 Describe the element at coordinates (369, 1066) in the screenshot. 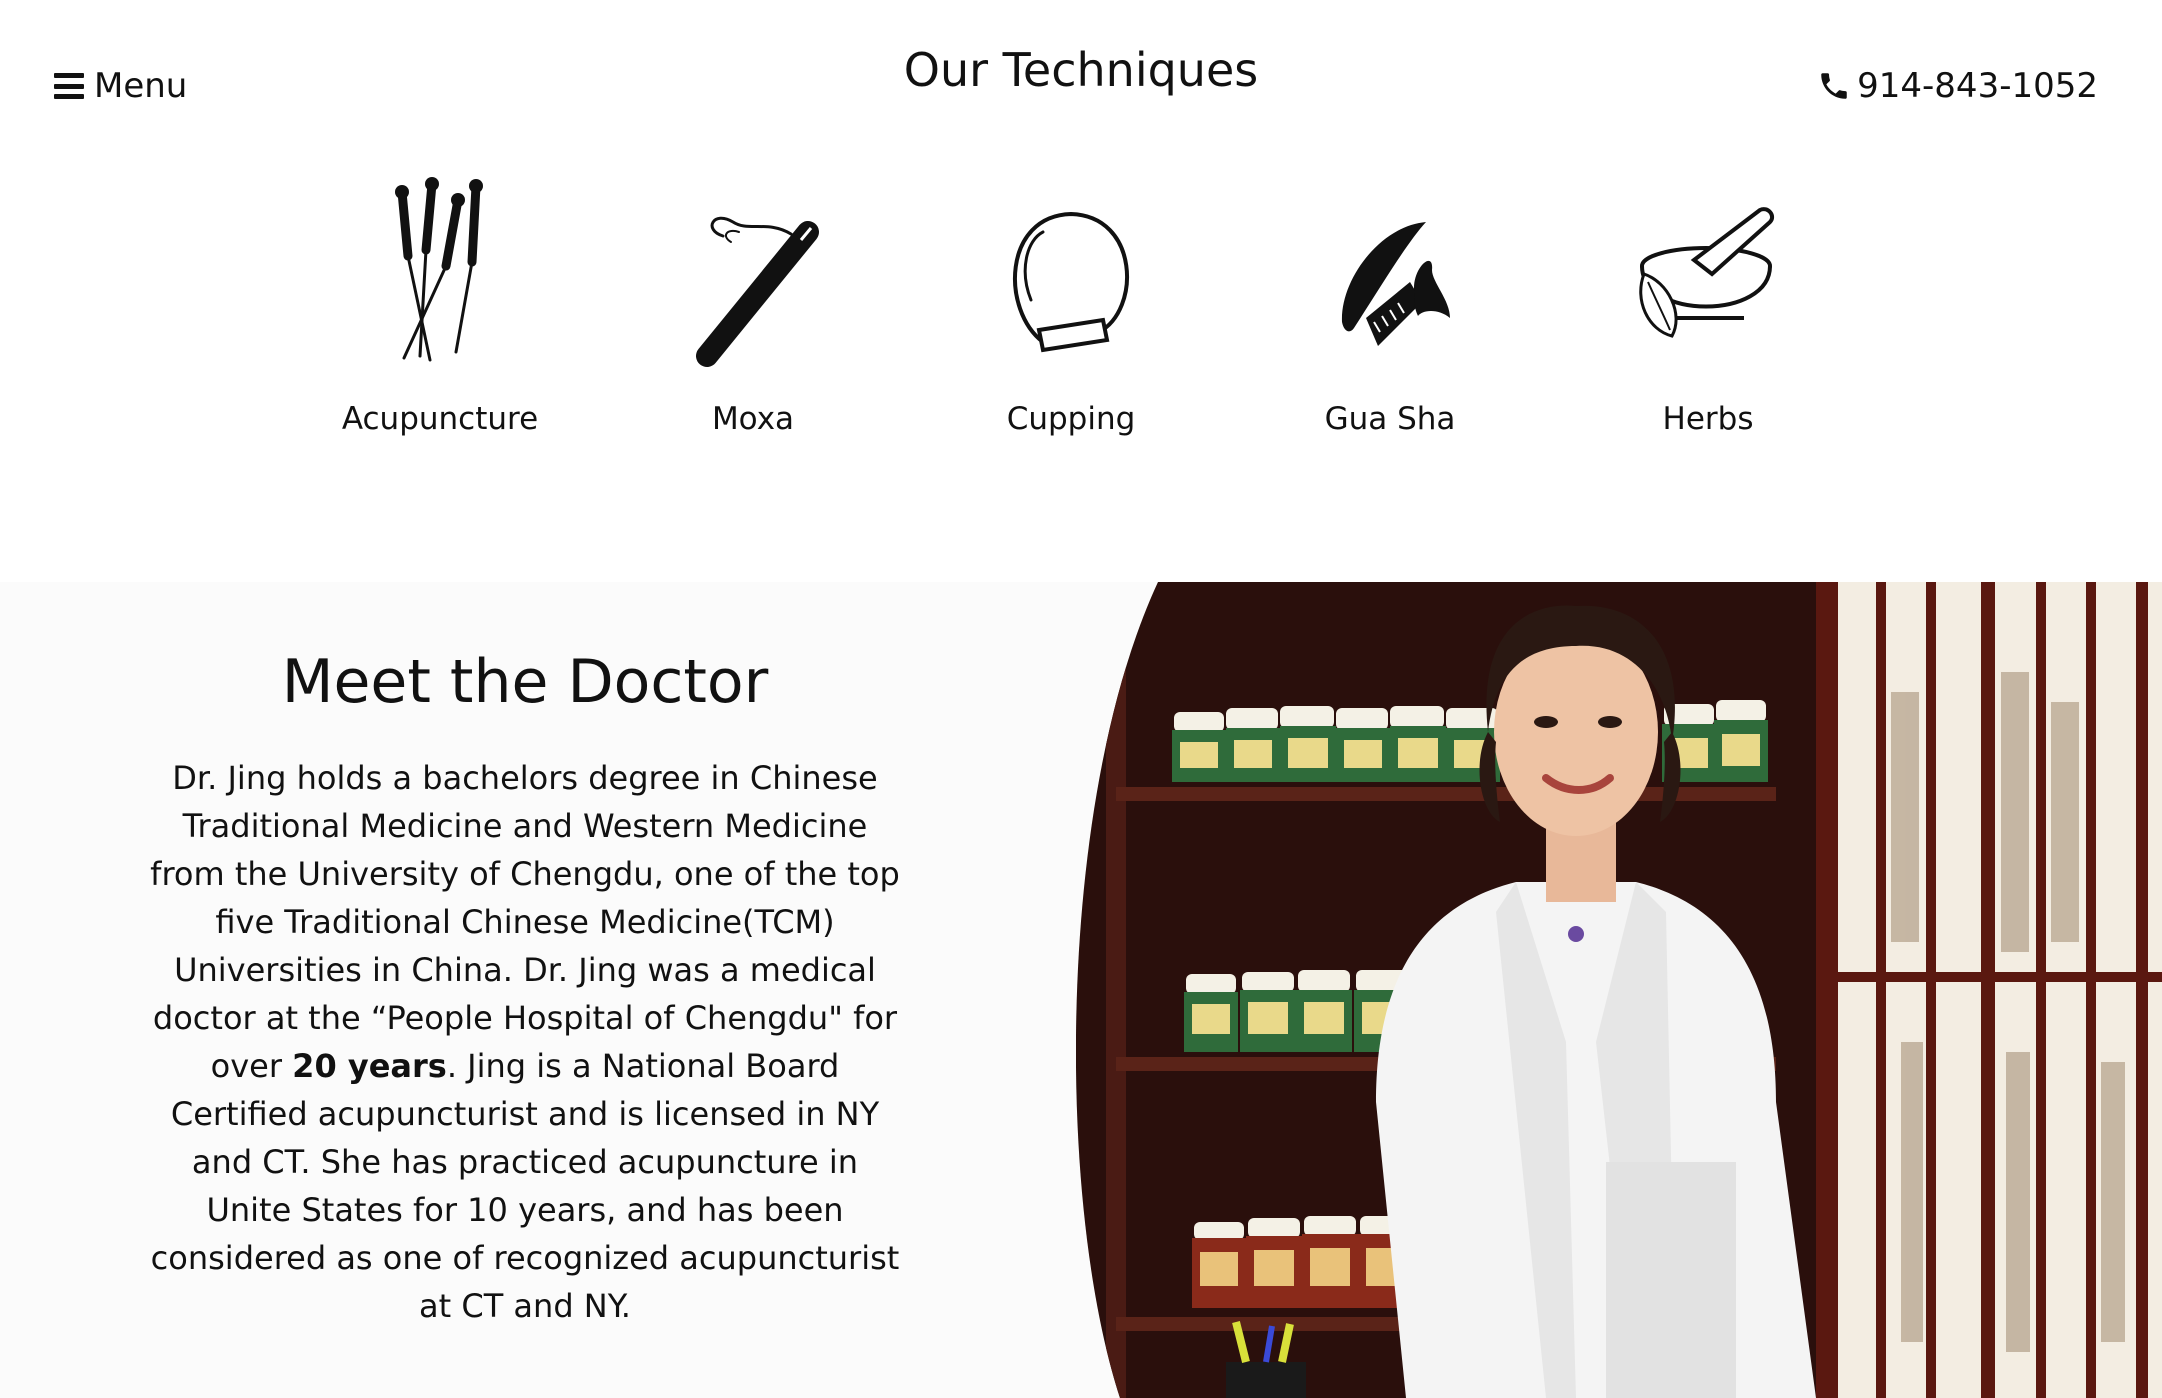

I see `doctor-bio-highlight: 20 years` at that location.